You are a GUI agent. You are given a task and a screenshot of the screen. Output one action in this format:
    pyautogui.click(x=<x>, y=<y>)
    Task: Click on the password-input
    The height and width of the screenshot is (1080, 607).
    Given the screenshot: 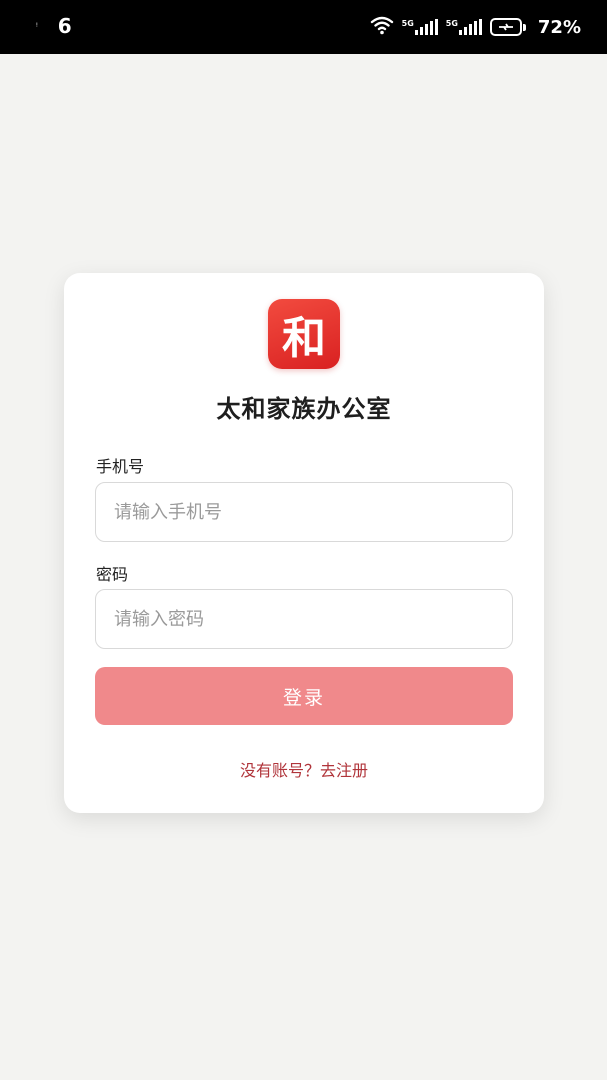 What is the action you would take?
    pyautogui.click(x=304, y=619)
    